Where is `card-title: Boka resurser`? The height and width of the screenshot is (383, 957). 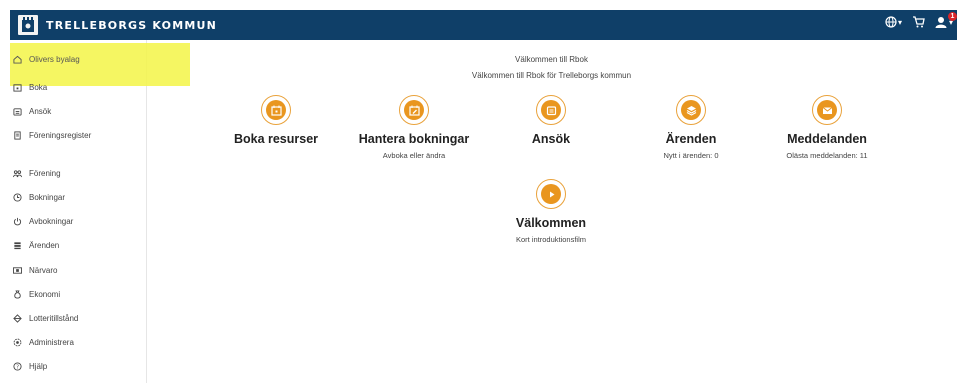
card-title: Boka resurser is located at coordinates (276, 139).